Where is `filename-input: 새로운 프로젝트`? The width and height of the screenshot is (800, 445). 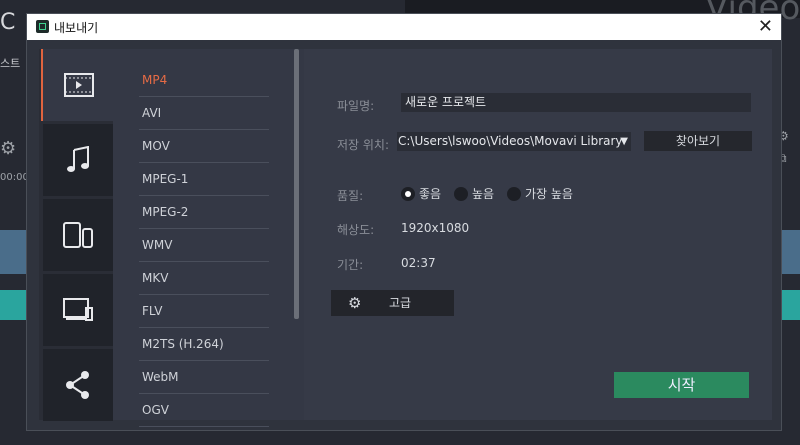
filename-input: 새로운 프로젝트 is located at coordinates (576, 102).